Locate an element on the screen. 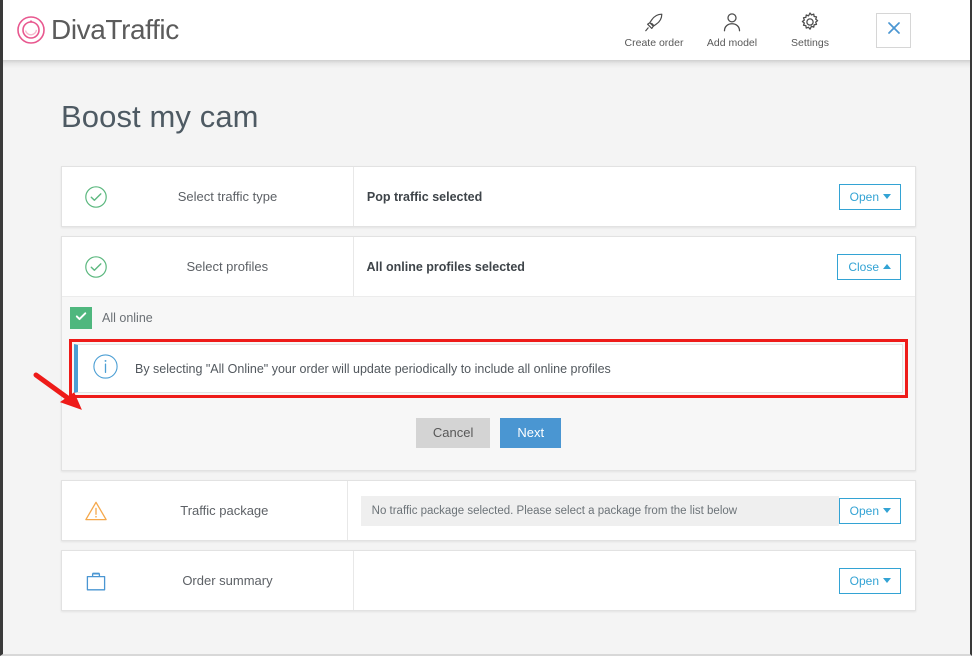  open-button-select-traffic-type: Open is located at coordinates (869, 196).